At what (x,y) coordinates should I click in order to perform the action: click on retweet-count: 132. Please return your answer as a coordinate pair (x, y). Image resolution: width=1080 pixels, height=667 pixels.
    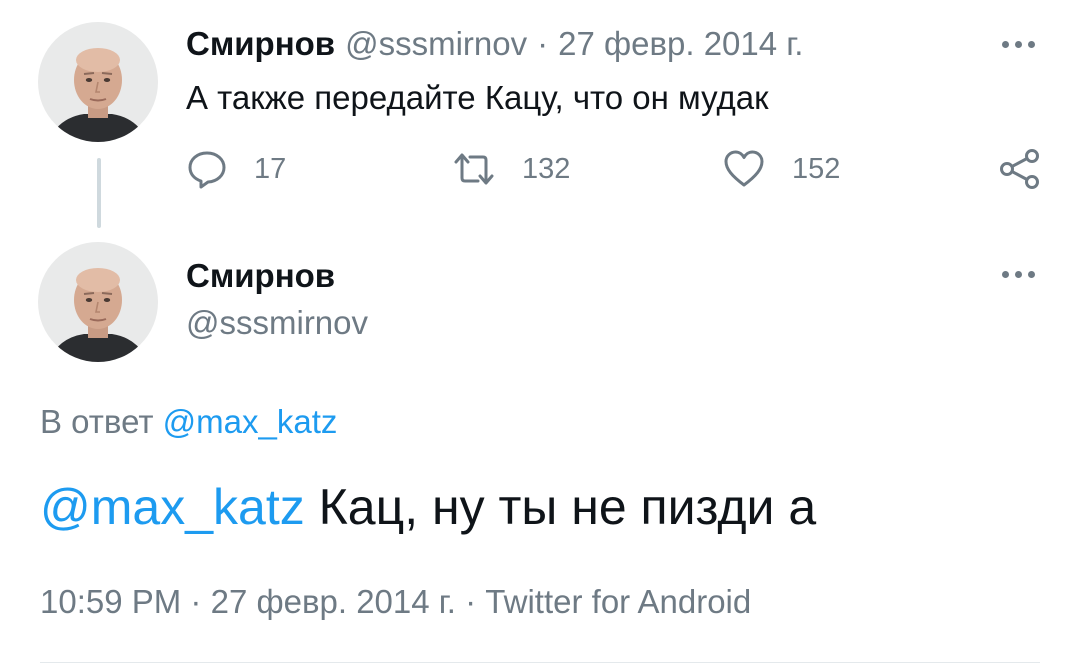
    Looking at the image, I should click on (546, 168).